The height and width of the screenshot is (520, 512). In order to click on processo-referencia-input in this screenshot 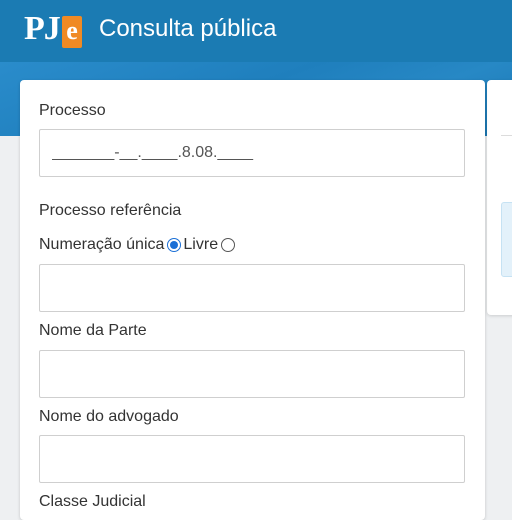, I will do `click(252, 288)`.